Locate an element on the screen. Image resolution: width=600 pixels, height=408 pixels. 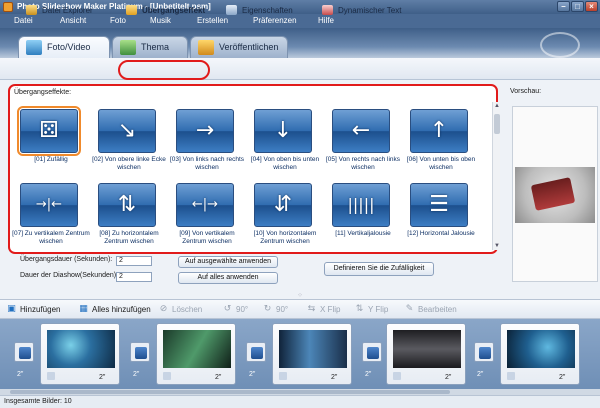
close-button: × is located at coordinates (591, 6).